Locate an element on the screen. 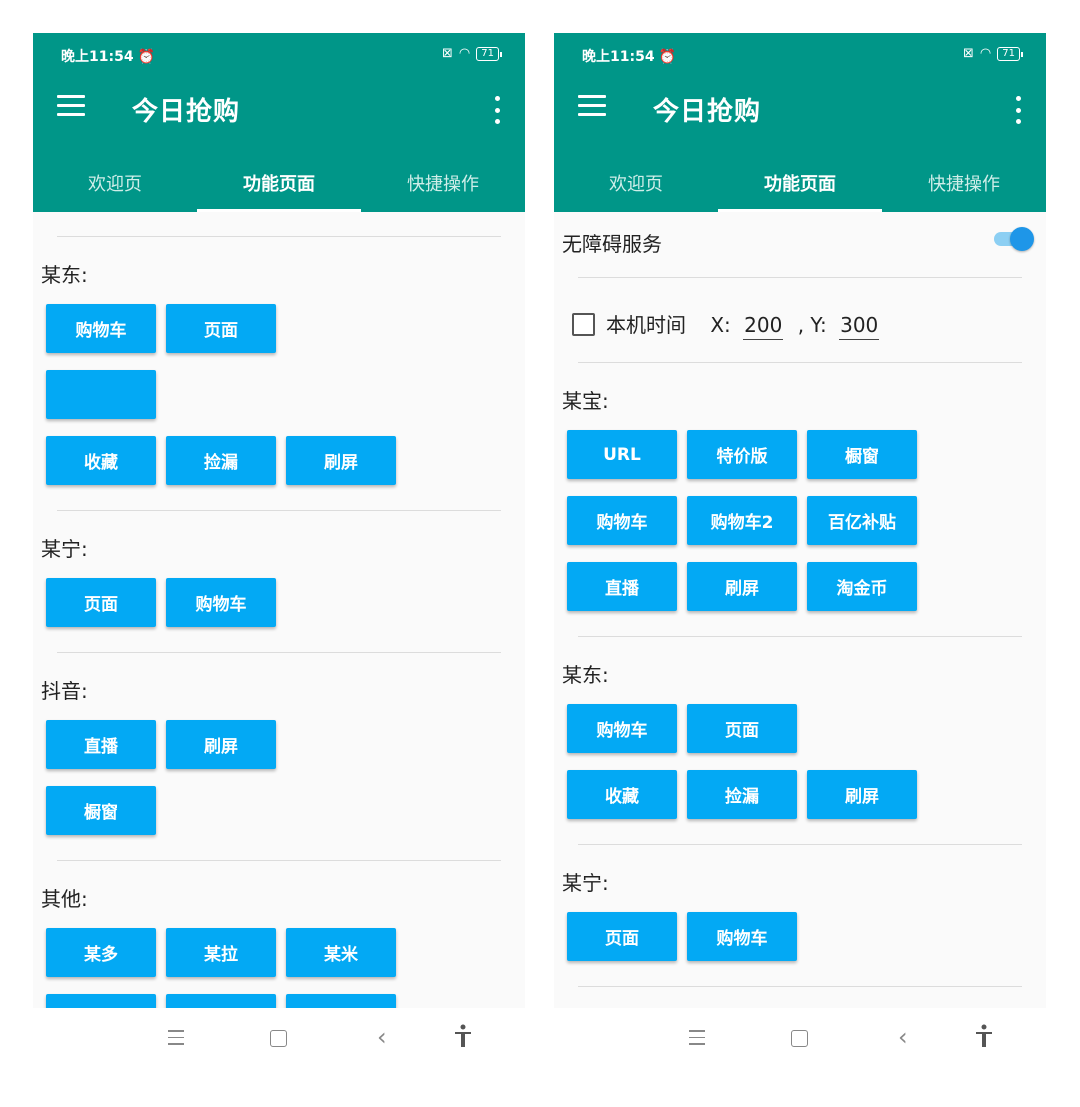 This screenshot has width=1080, height=1107. other-la-button: 某拉 is located at coordinates (221, 952).